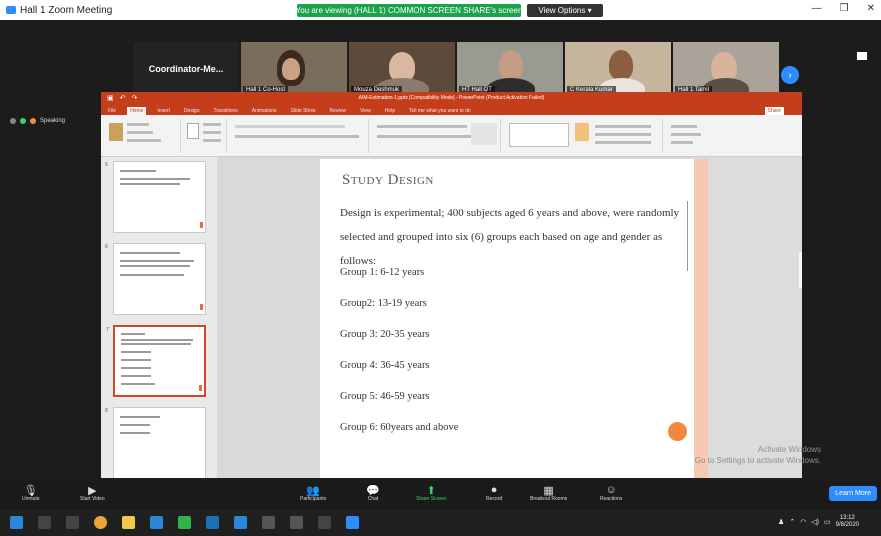  I want to click on slide-thumbnail: 6, so click(155, 279).